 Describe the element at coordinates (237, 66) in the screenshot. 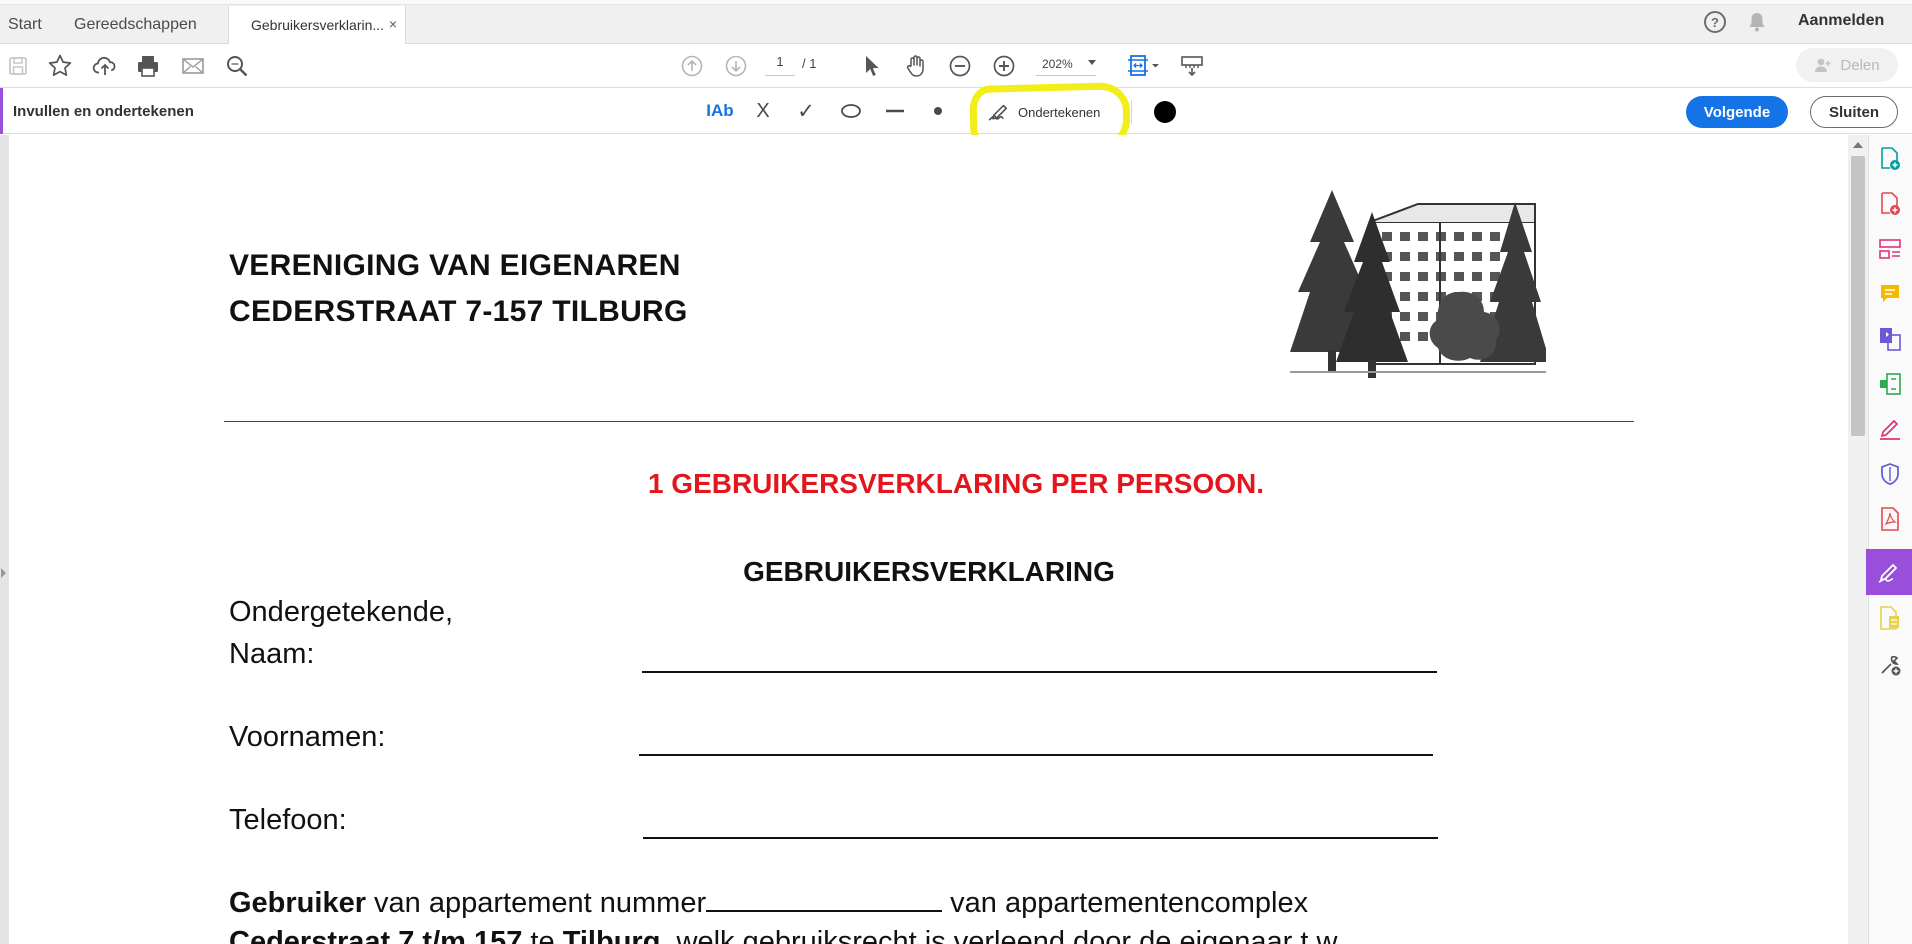

I see `search-icon` at that location.